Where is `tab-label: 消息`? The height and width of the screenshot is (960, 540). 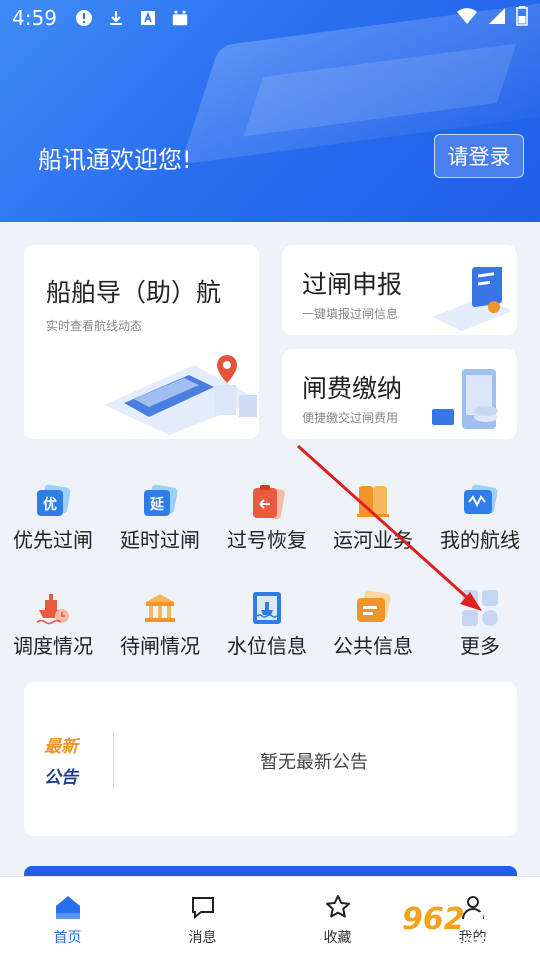 tab-label: 消息 is located at coordinates (202, 938).